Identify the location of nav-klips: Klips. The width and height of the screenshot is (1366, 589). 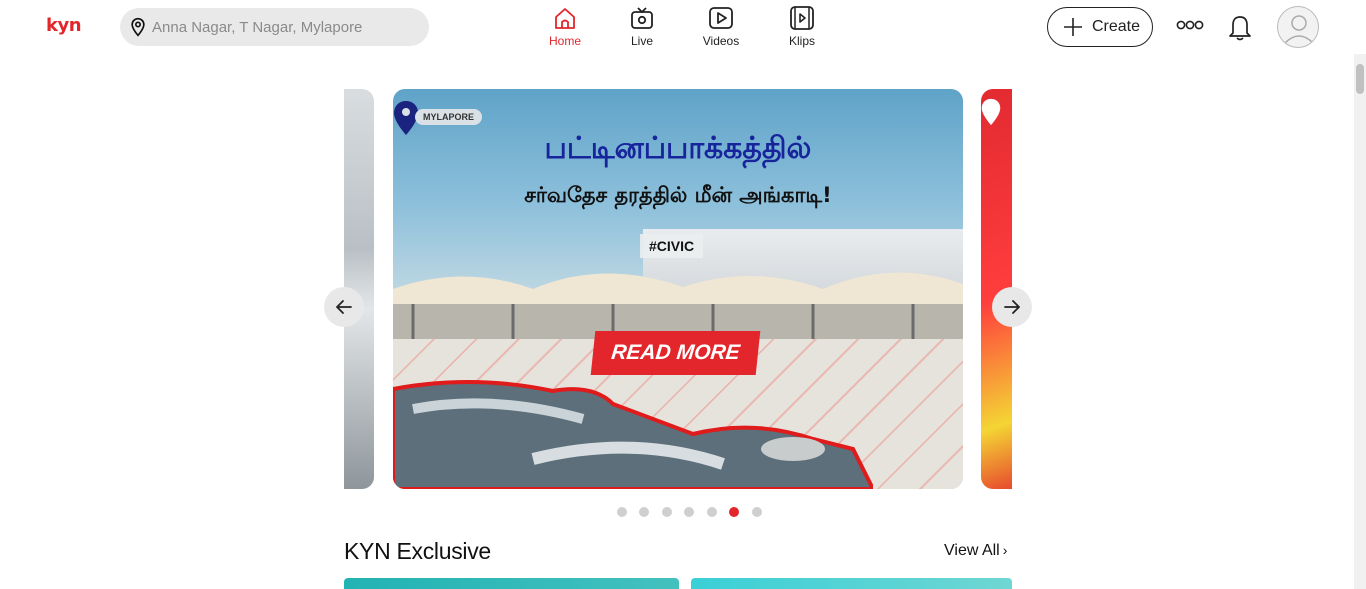
(802, 27).